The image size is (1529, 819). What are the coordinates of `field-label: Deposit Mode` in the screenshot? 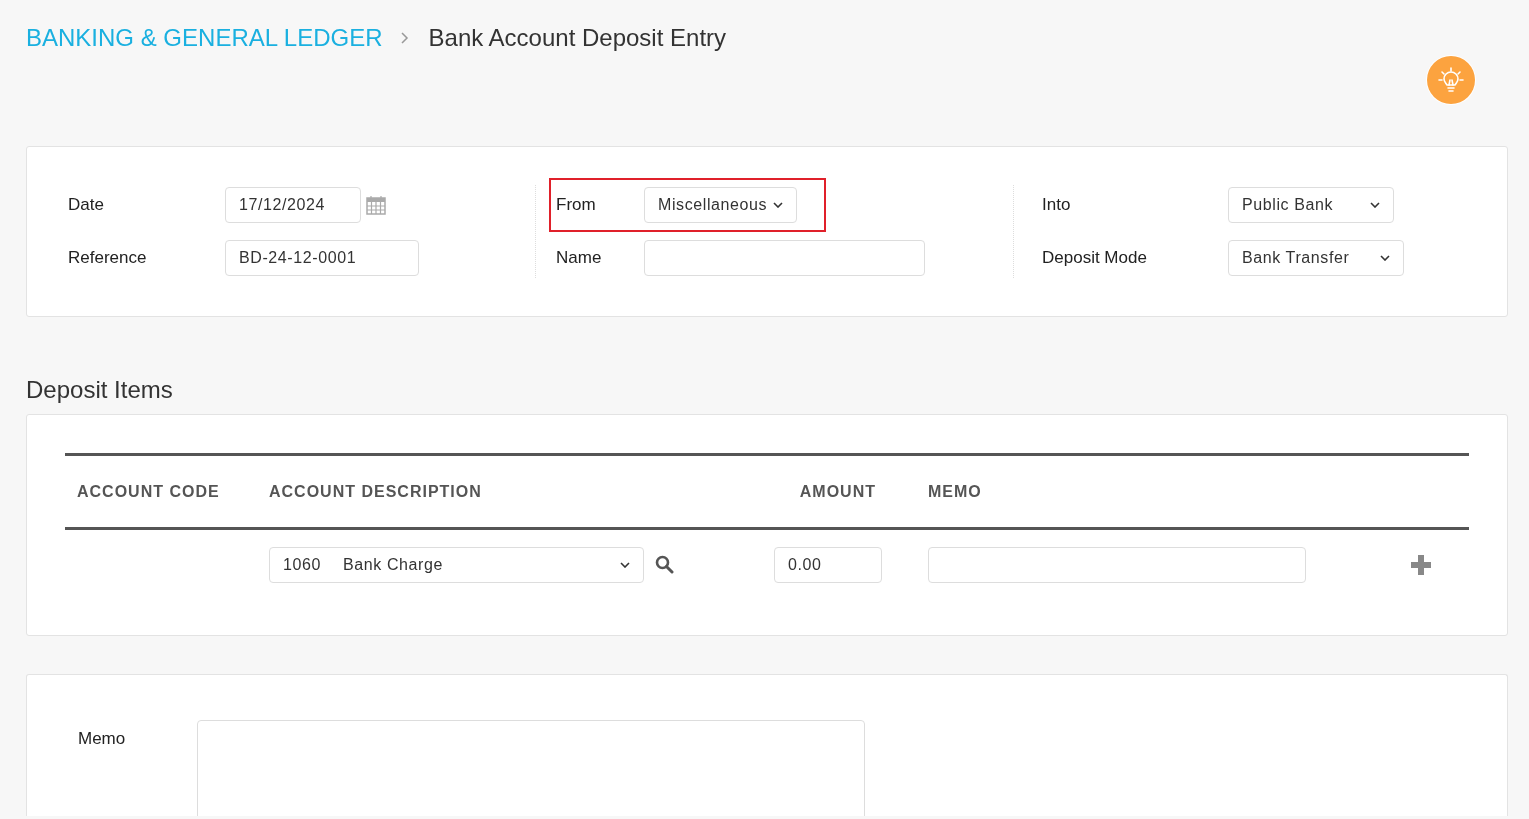 It's located at (1095, 258).